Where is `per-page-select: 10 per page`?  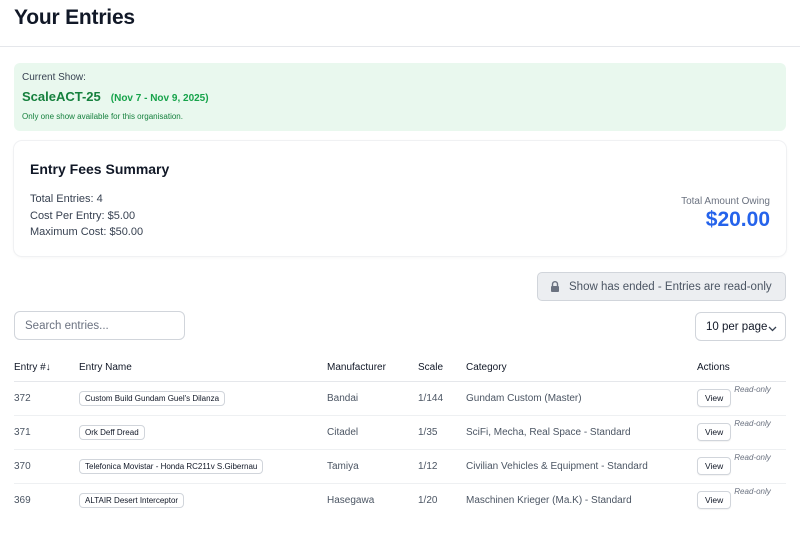
per-page-select: 10 per page is located at coordinates (740, 326).